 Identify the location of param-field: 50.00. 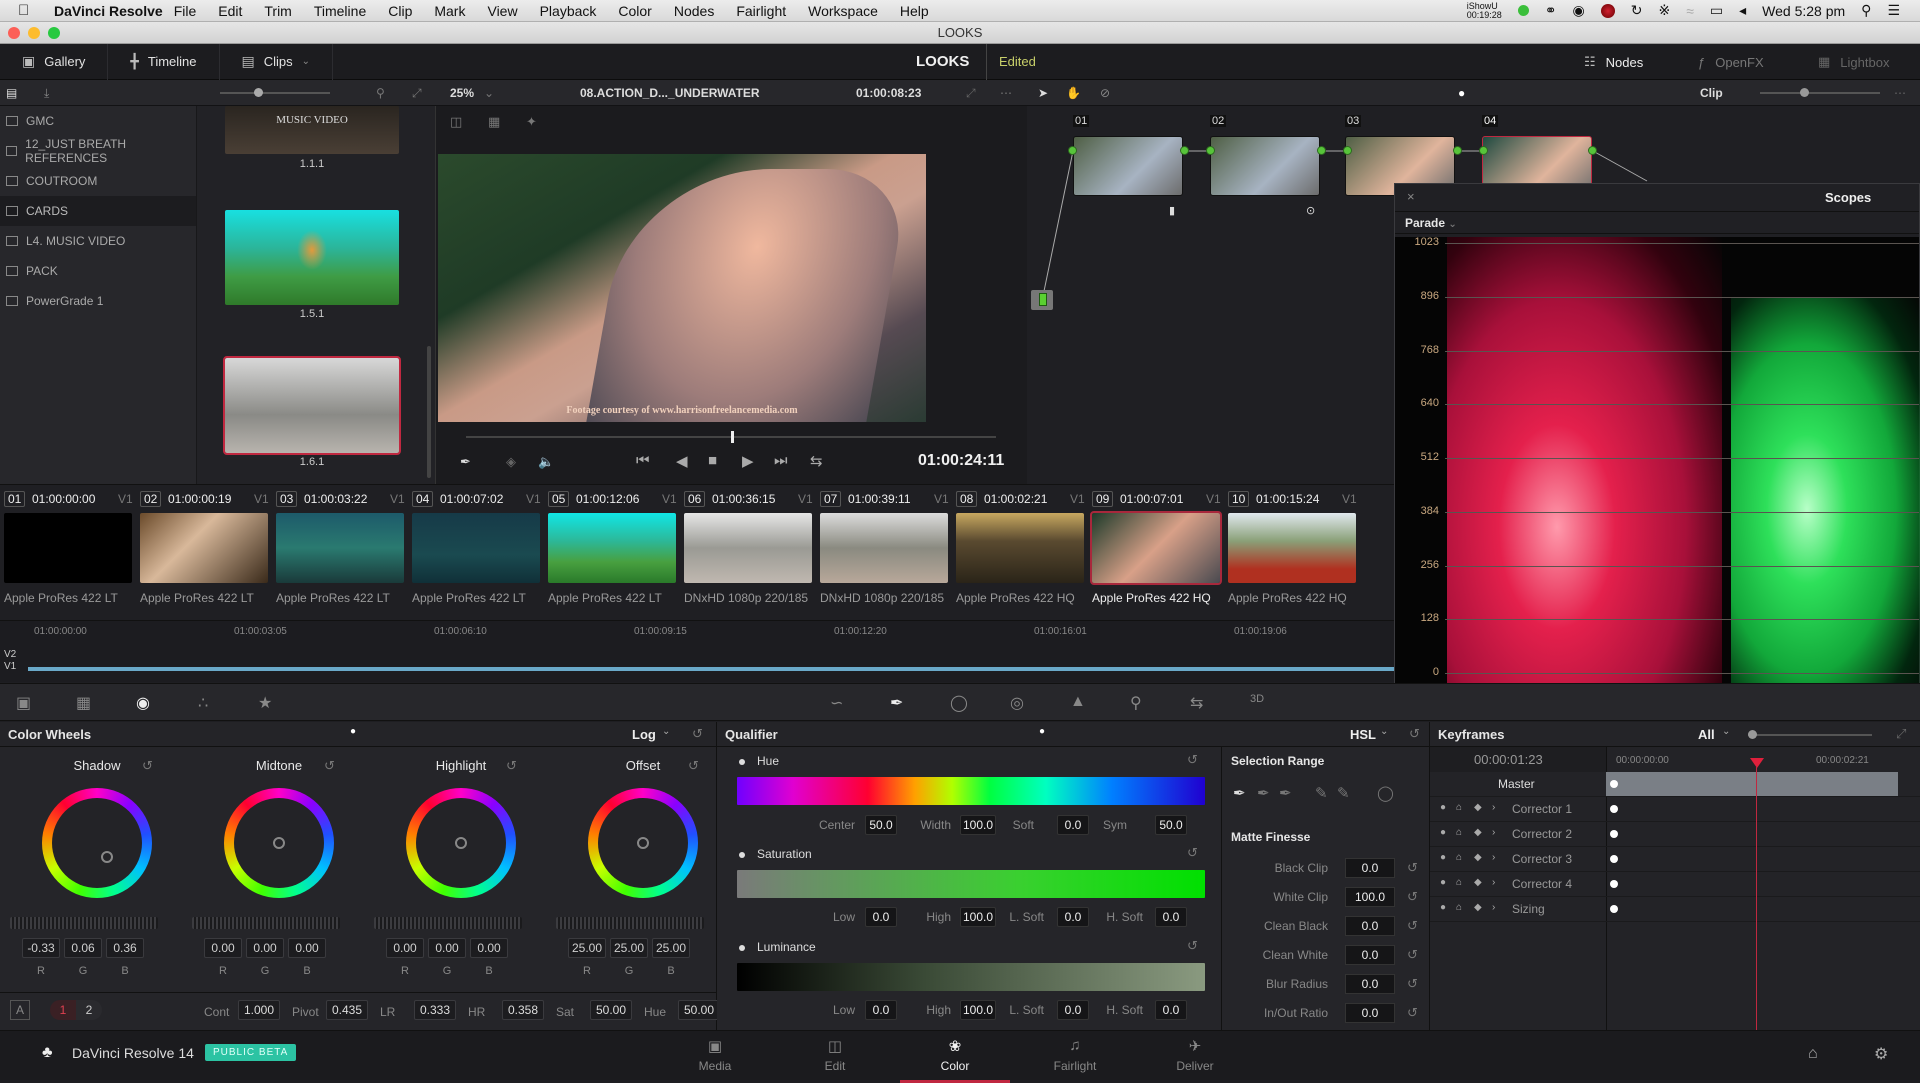
(611, 1010).